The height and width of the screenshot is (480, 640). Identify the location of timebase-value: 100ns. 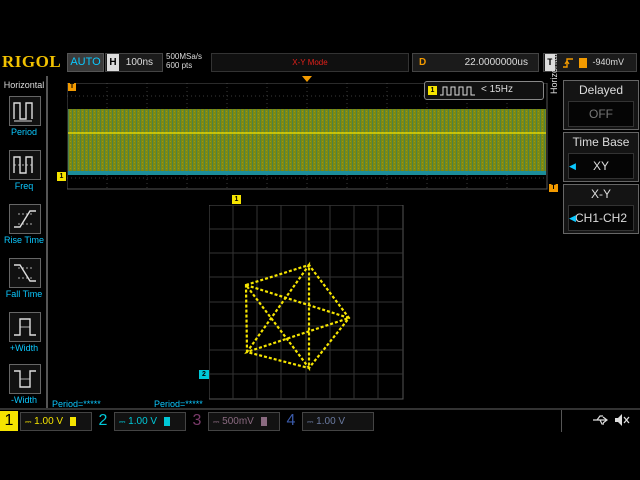
(139, 62).